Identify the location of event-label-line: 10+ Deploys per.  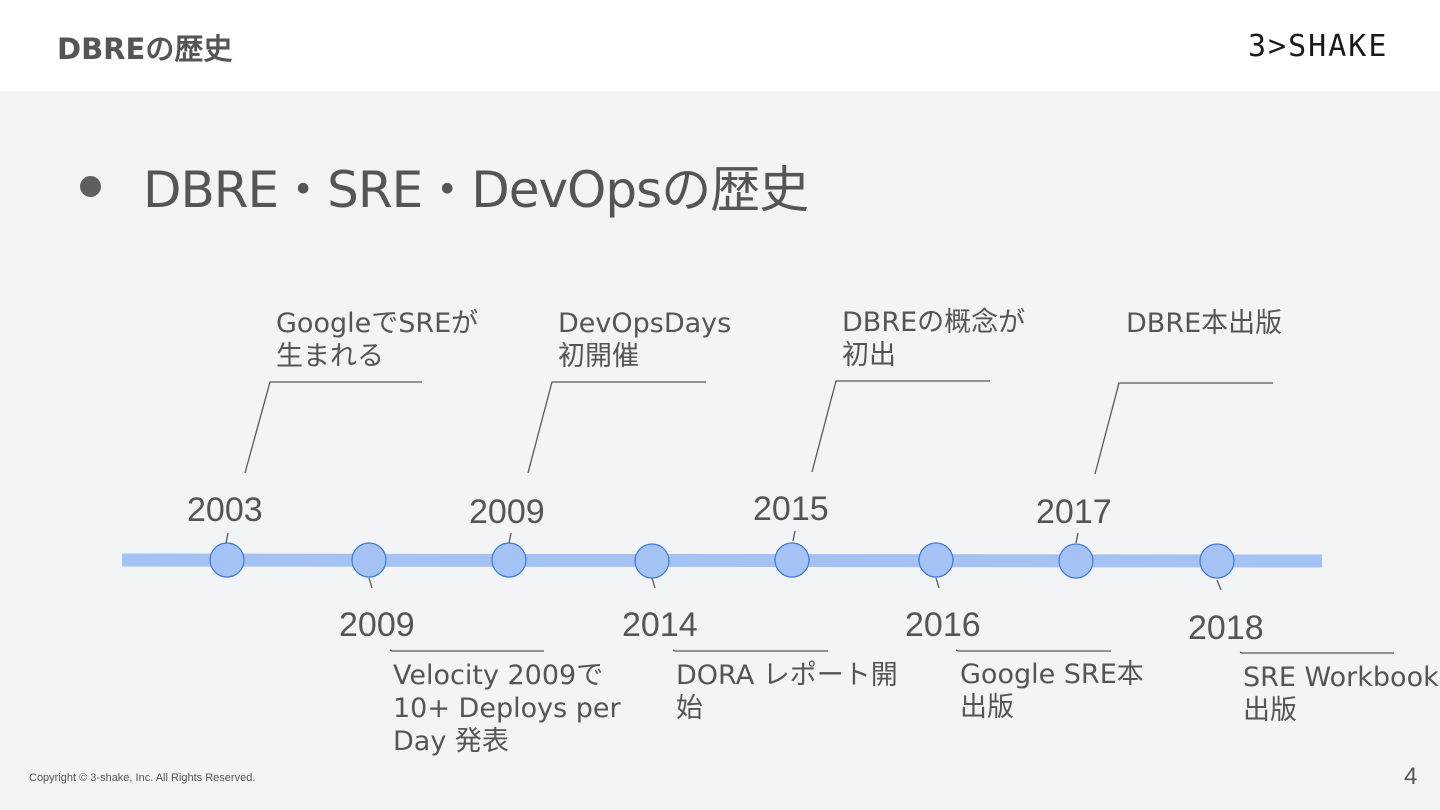
(507, 708).